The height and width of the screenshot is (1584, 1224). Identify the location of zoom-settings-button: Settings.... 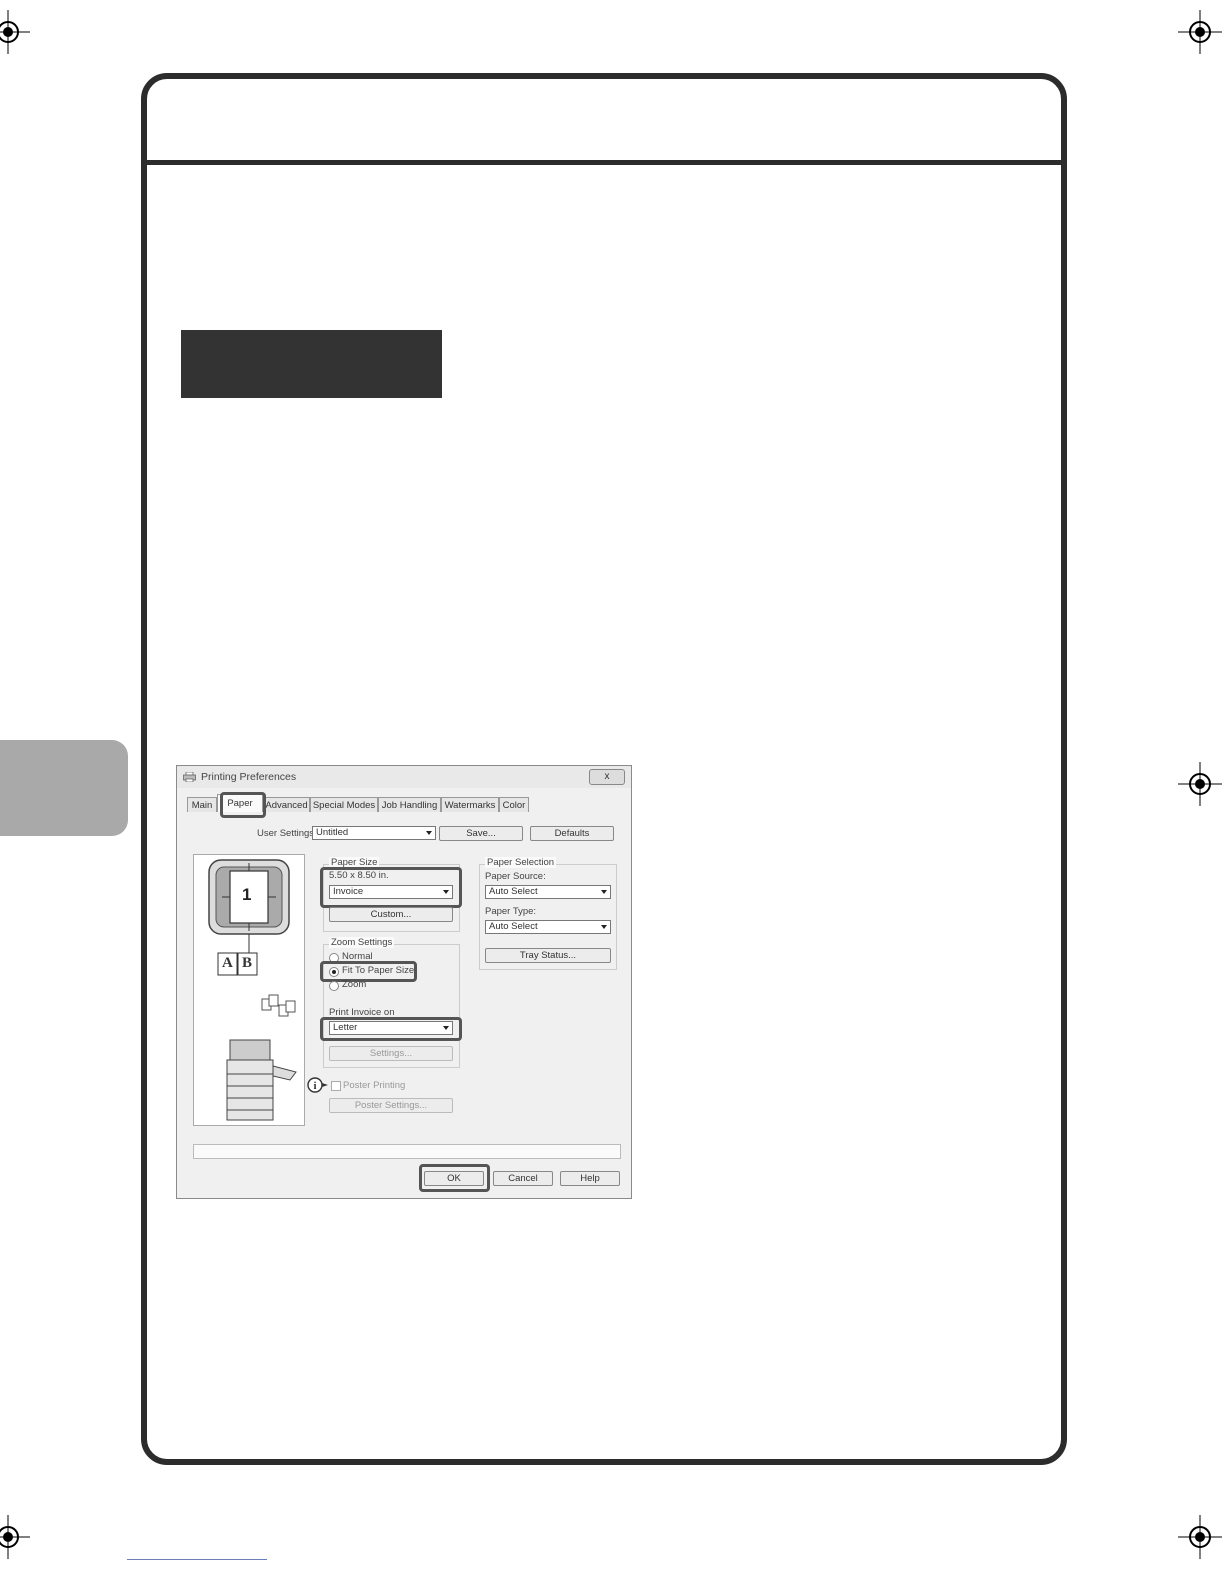
(391, 1053).